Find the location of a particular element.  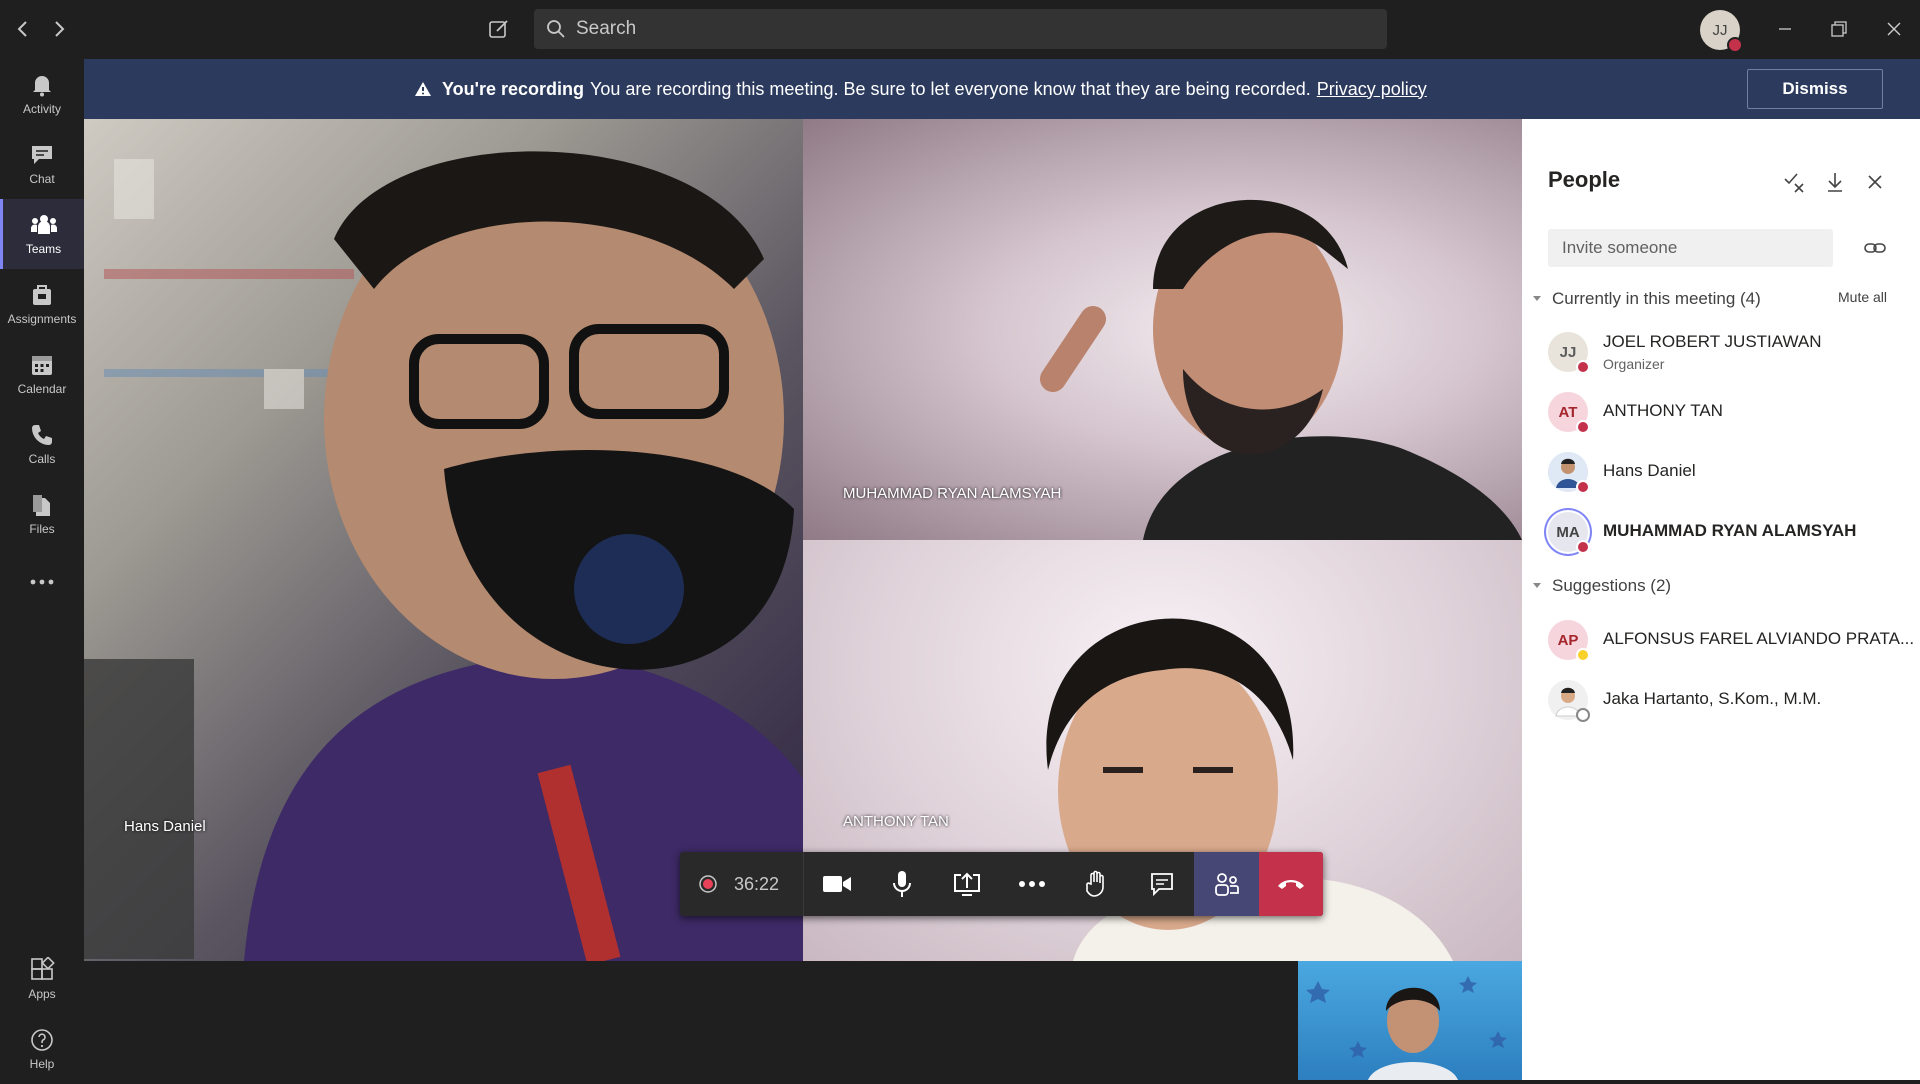

participant-item: AT ANTHONY TAN is located at coordinates (1721, 412).